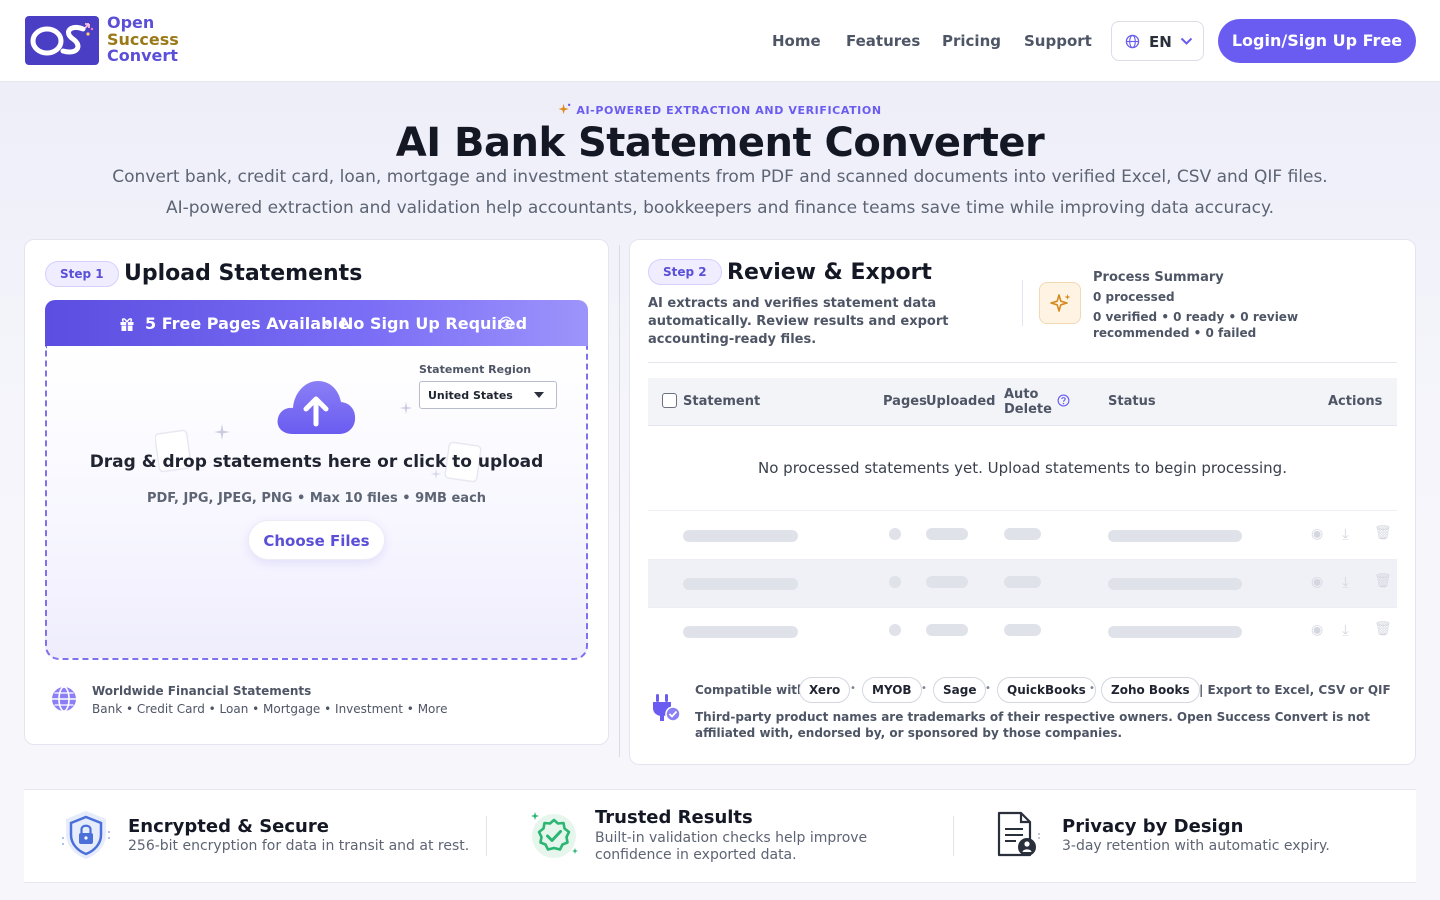  Describe the element at coordinates (243, 273) in the screenshot. I see `upload-title: Upload Statements` at that location.